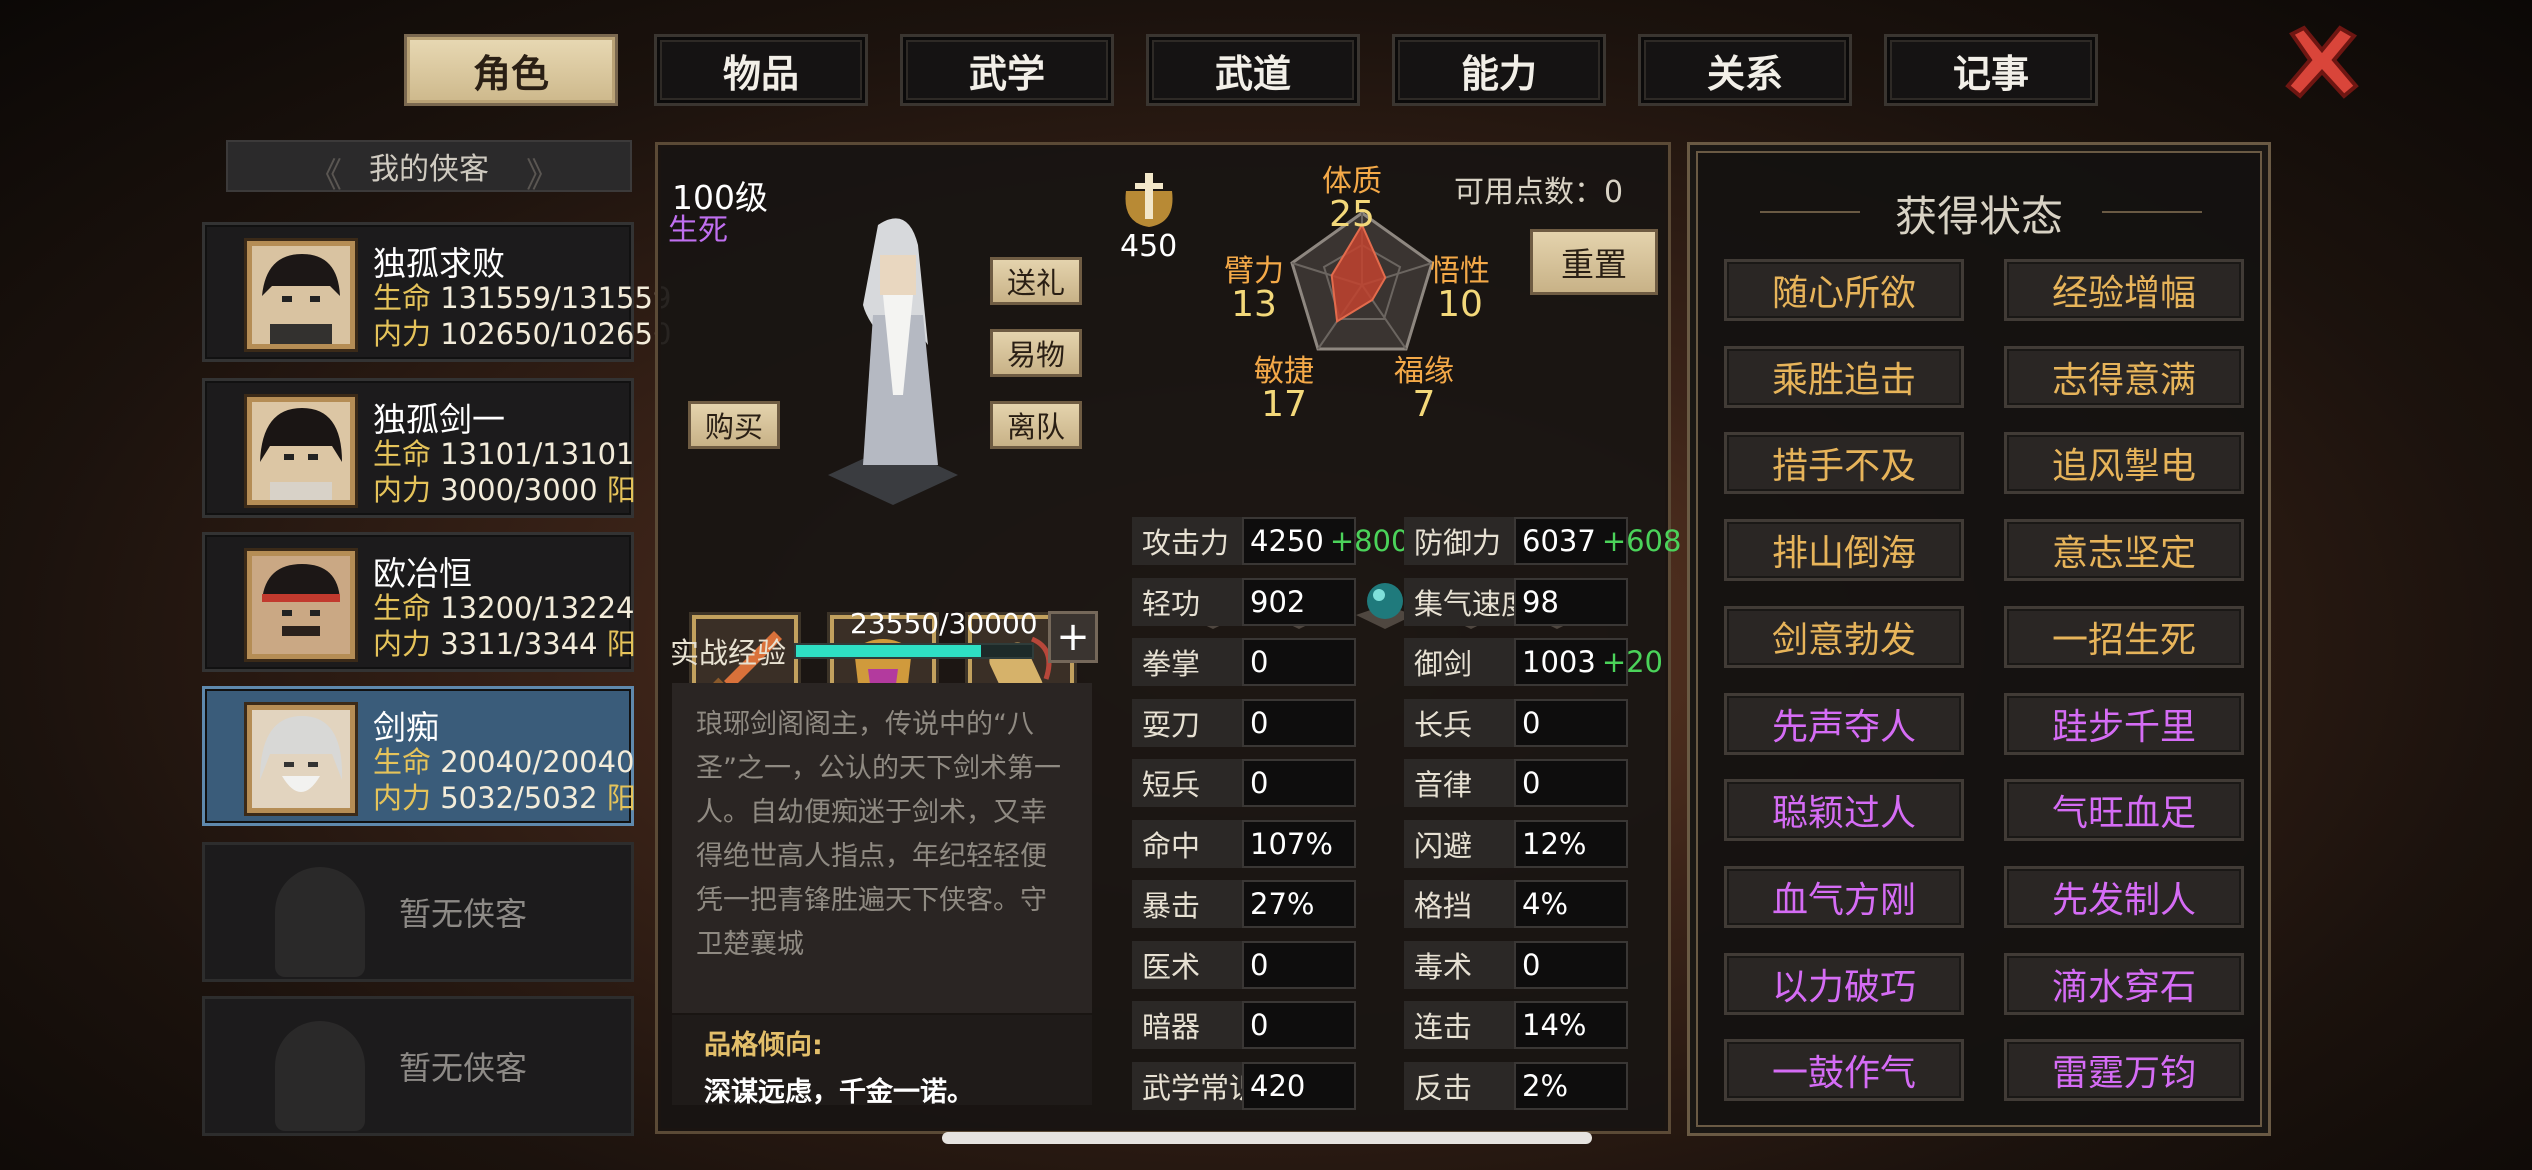 Image resolution: width=2532 pixels, height=1170 pixels. Describe the element at coordinates (1516, 904) in the screenshot. I see `stat-row: 格挡 4%` at that location.